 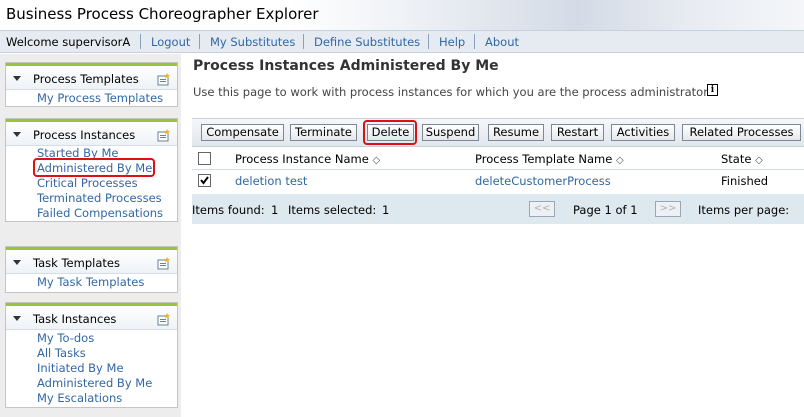 I want to click on sidebar-item-task-administered-by-me: Administered By Me, so click(x=94, y=383).